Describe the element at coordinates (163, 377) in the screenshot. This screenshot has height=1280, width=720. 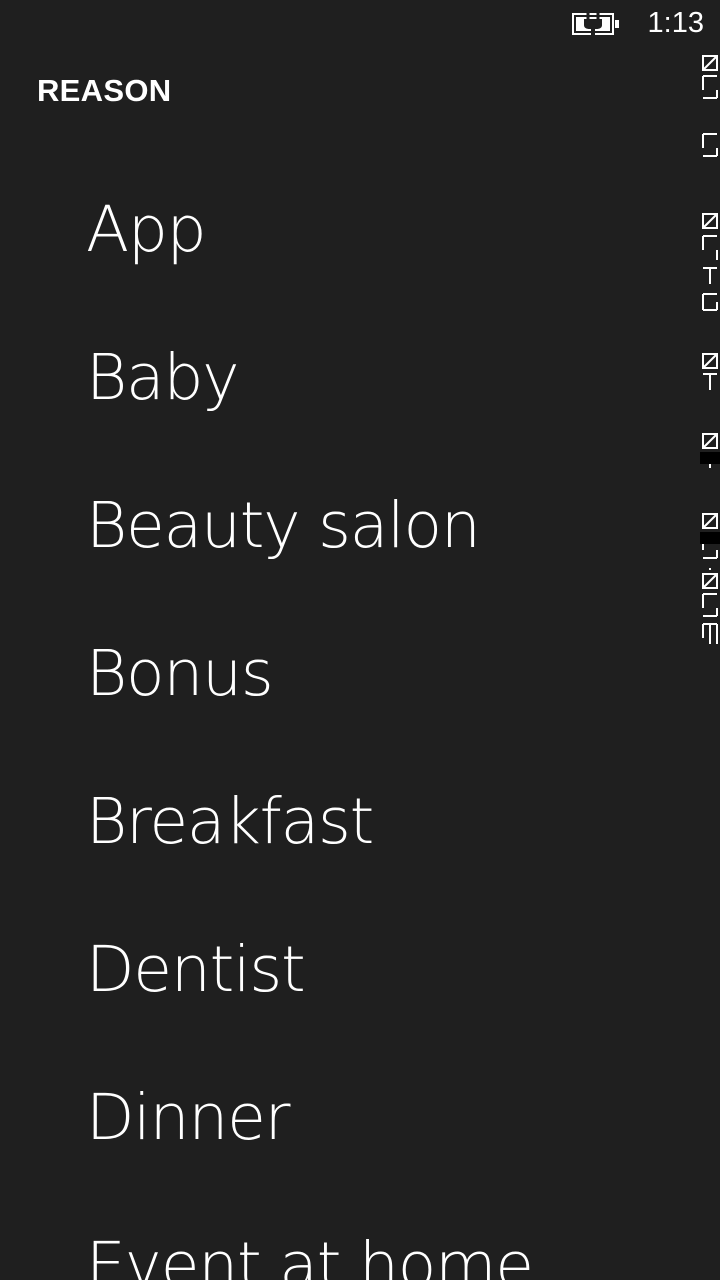
I see `reason-label: Baby` at that location.